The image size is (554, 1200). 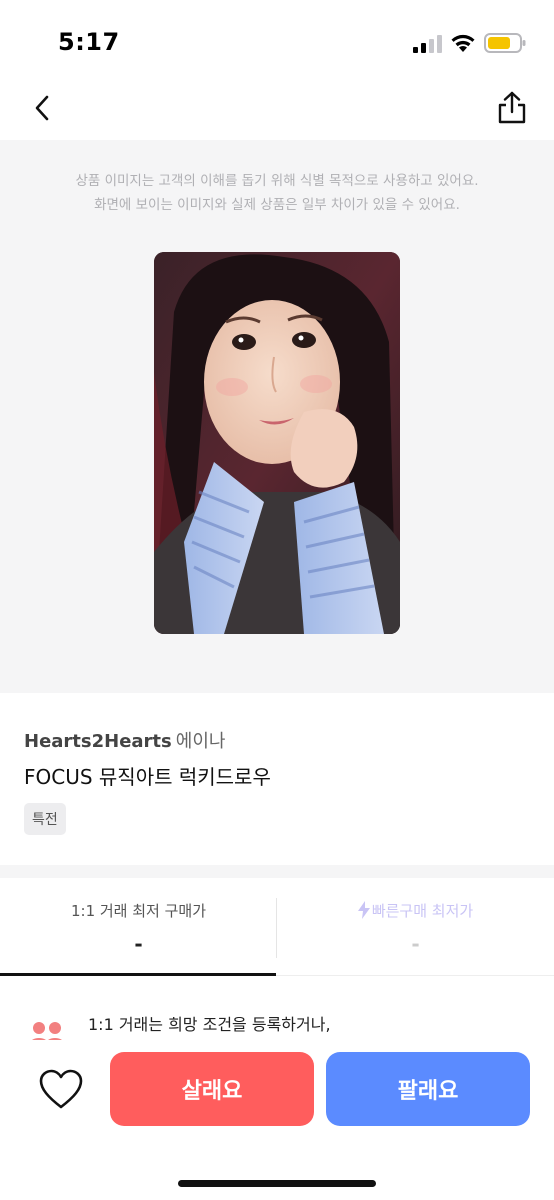 What do you see at coordinates (277, 1008) in the screenshot?
I see `direct-trade-notice: 1:1 거래는 희망 조건을 등록하거나,` at bounding box center [277, 1008].